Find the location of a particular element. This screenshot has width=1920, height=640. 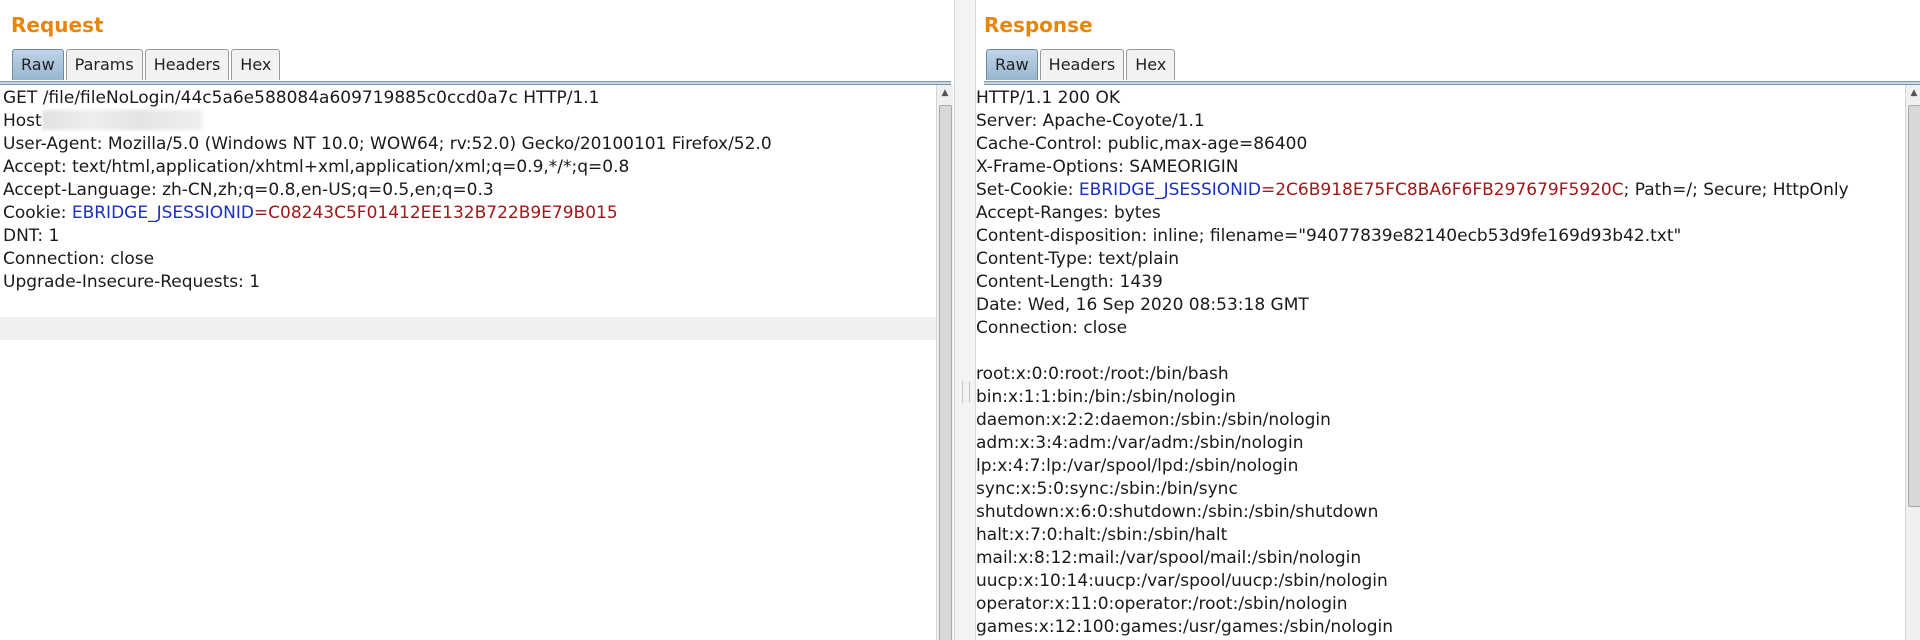

response-scroll-thumb is located at coordinates (1914, 306).